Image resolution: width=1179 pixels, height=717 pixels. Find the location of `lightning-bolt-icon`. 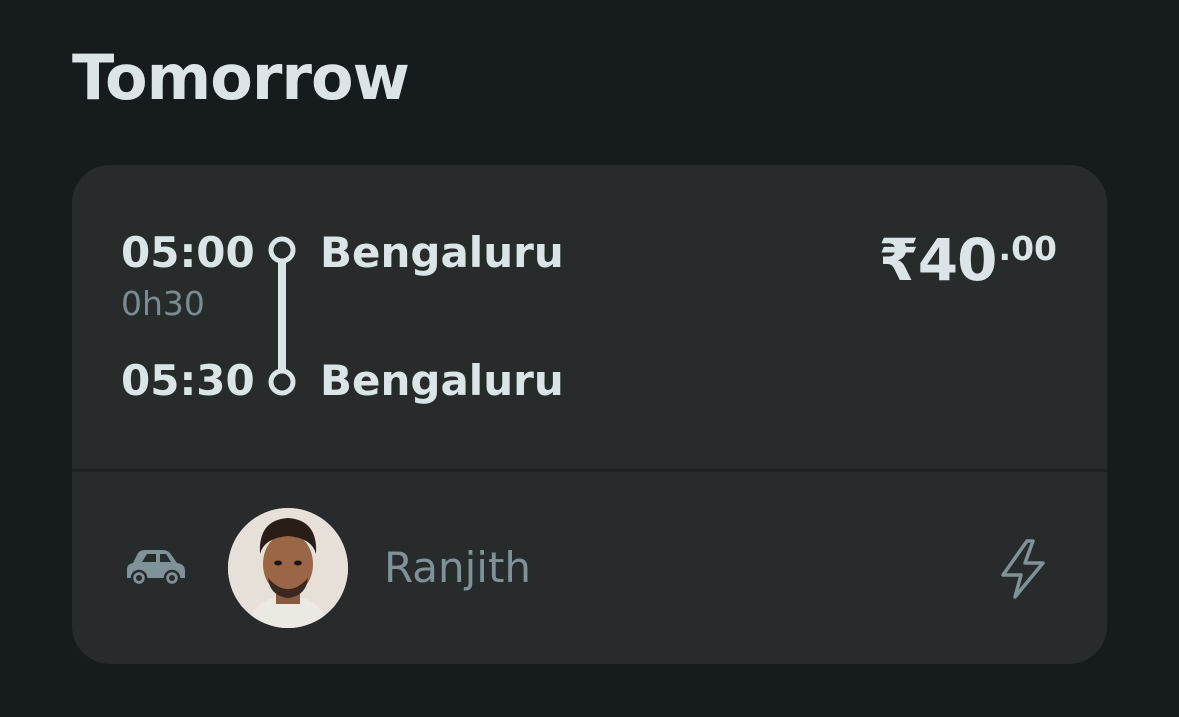

lightning-bolt-icon is located at coordinates (1023, 569).